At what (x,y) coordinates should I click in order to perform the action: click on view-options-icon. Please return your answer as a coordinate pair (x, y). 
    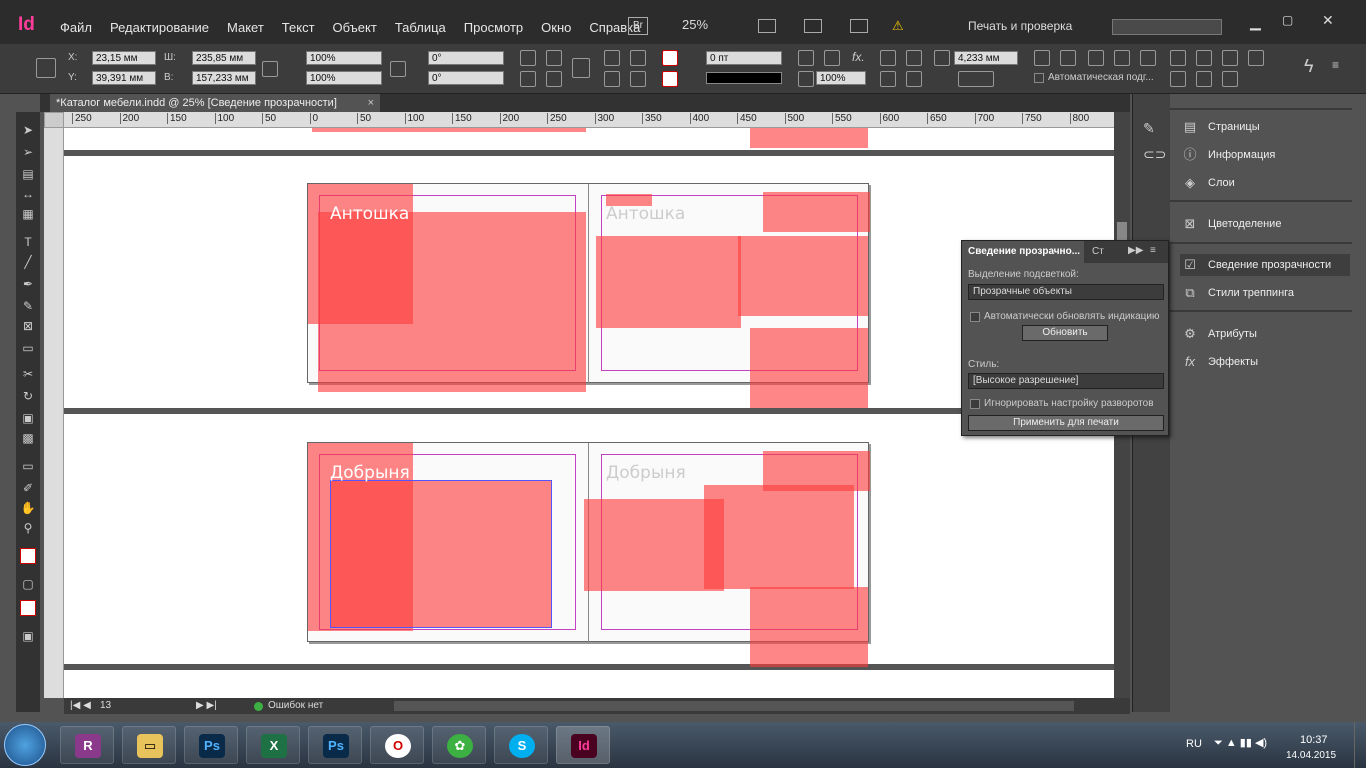
    Looking at the image, I should click on (767, 26).